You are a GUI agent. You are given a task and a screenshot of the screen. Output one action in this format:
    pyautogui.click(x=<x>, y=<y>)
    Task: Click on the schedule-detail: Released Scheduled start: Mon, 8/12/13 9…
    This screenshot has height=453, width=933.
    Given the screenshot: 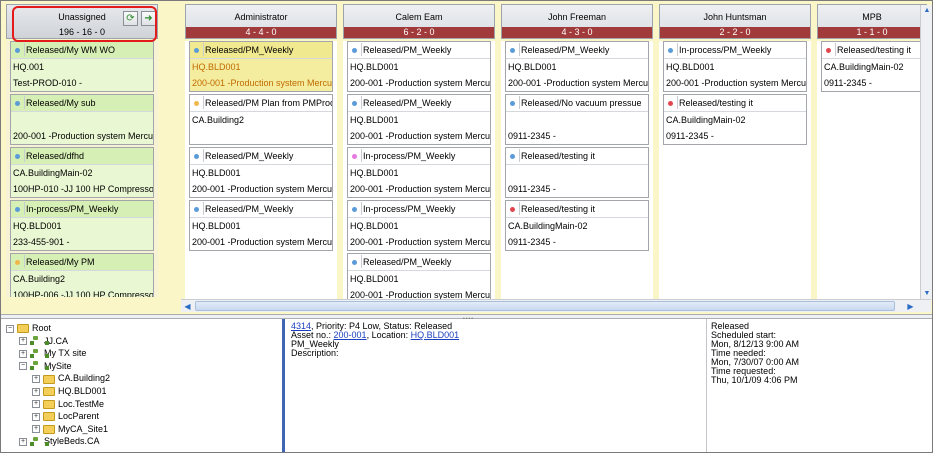 What is the action you would take?
    pyautogui.click(x=819, y=385)
    